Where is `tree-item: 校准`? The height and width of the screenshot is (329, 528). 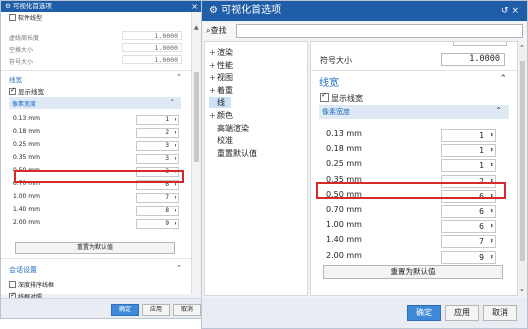
tree-item: 校准 is located at coordinates (221, 140).